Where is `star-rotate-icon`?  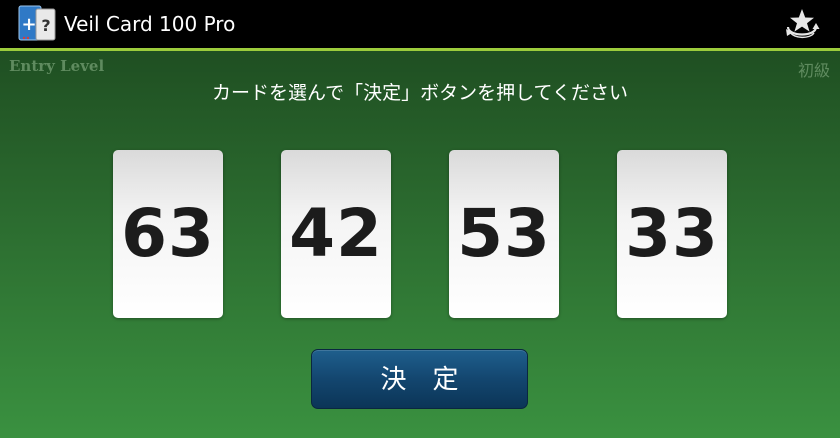 star-rotate-icon is located at coordinates (802, 24).